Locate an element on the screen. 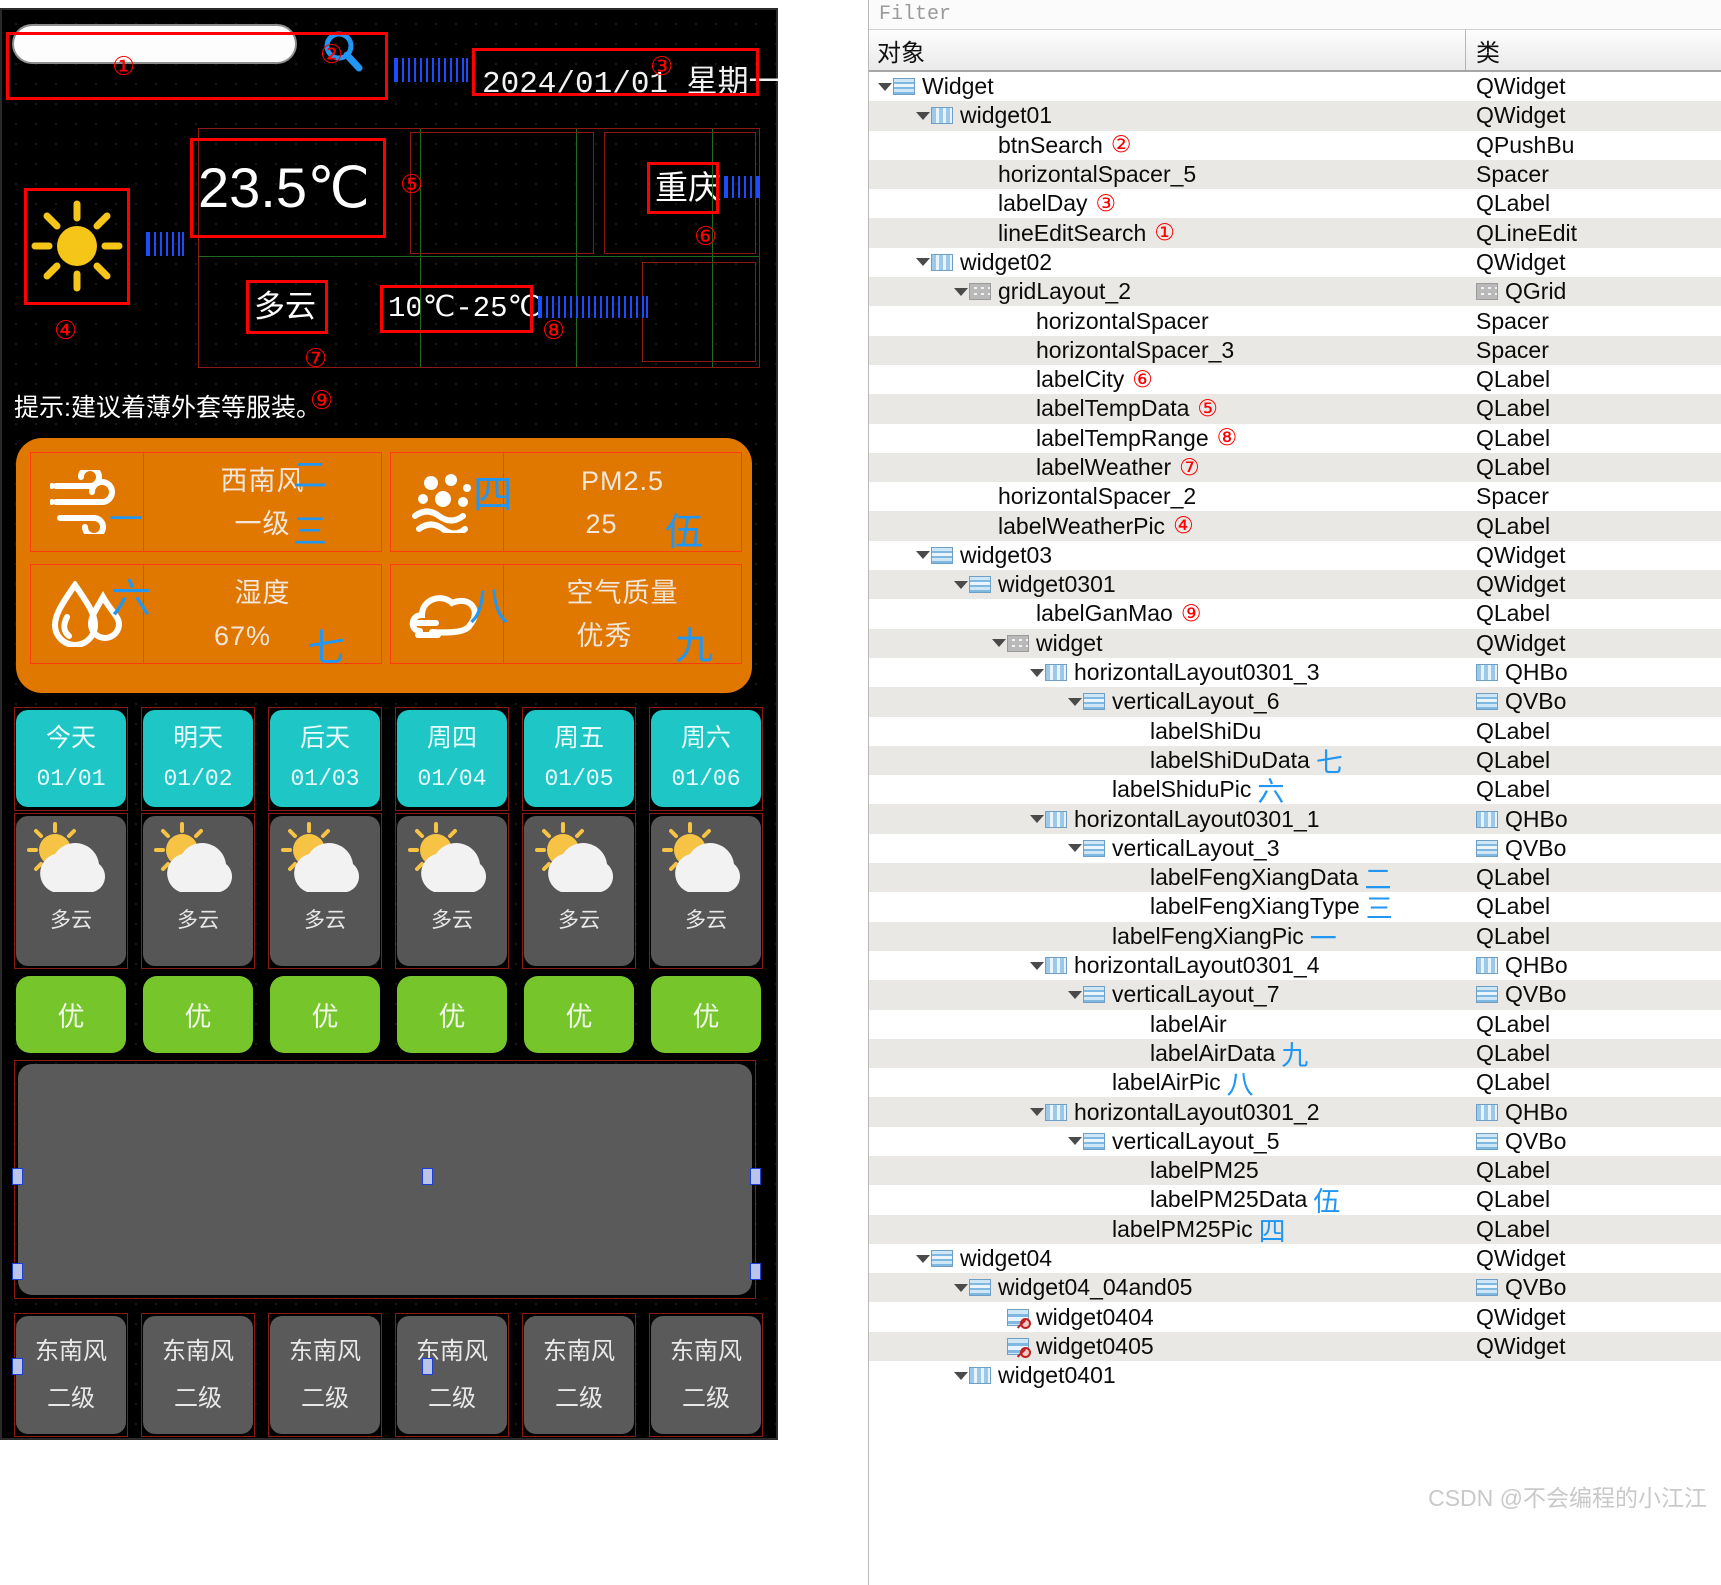 Image resolution: width=1721 pixels, height=1585 pixels. tree-row: labelTempData ⑤ QLabel is located at coordinates (1295, 409).